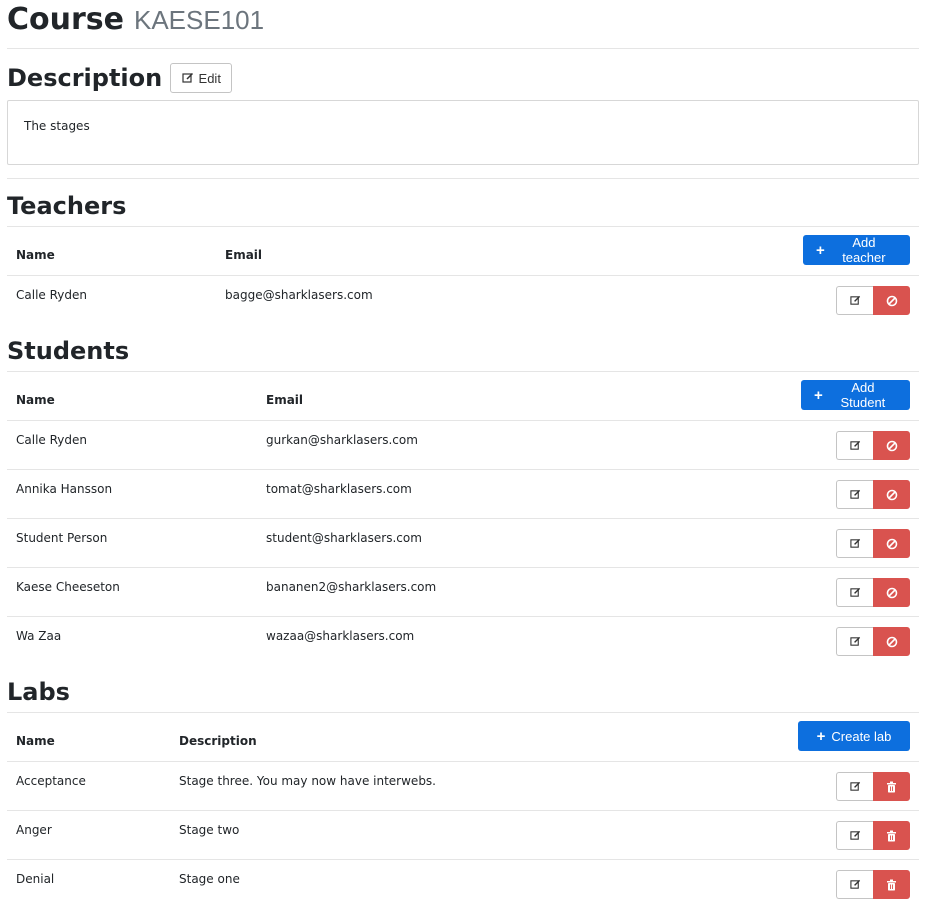 This screenshot has width=942, height=906. What do you see at coordinates (861, 736) in the screenshot?
I see `create-lab-label: Create lab` at bounding box center [861, 736].